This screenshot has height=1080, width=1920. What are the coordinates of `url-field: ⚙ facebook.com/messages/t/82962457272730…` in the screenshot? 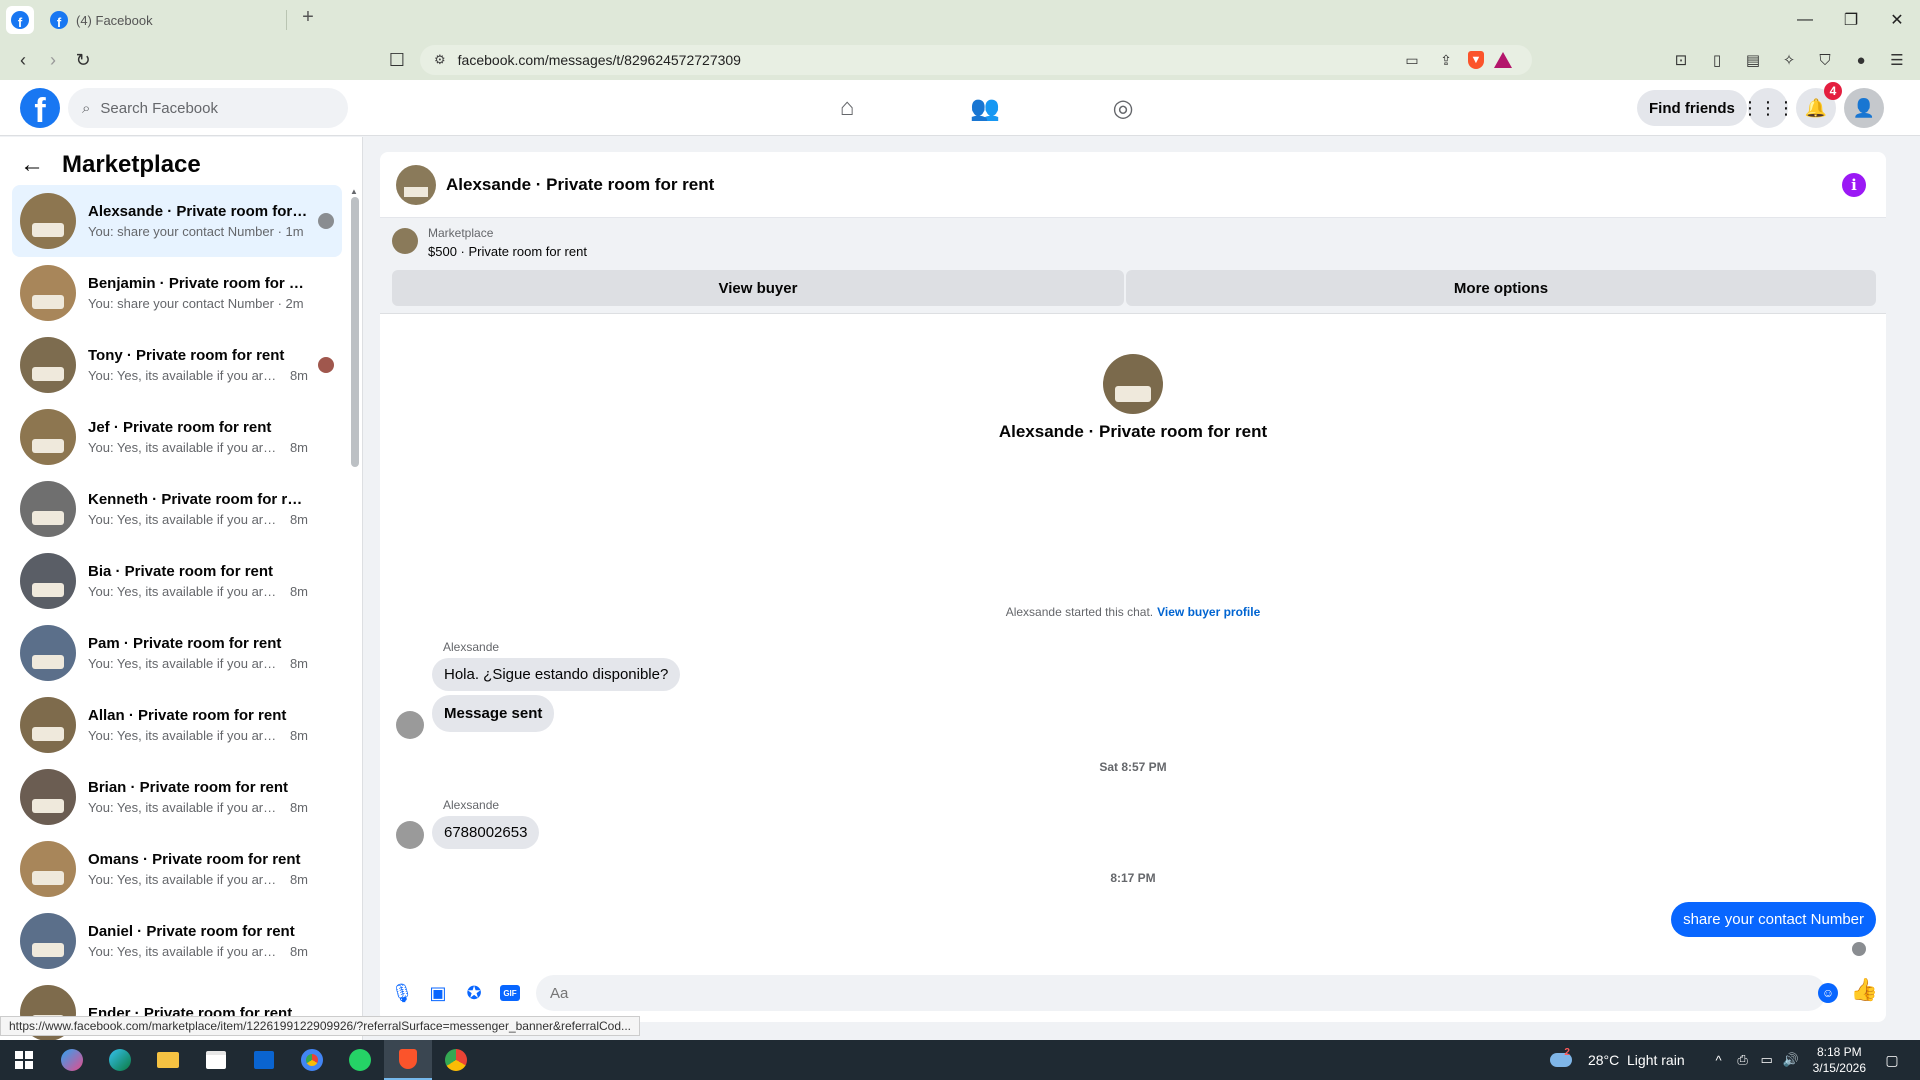 It's located at (976, 60).